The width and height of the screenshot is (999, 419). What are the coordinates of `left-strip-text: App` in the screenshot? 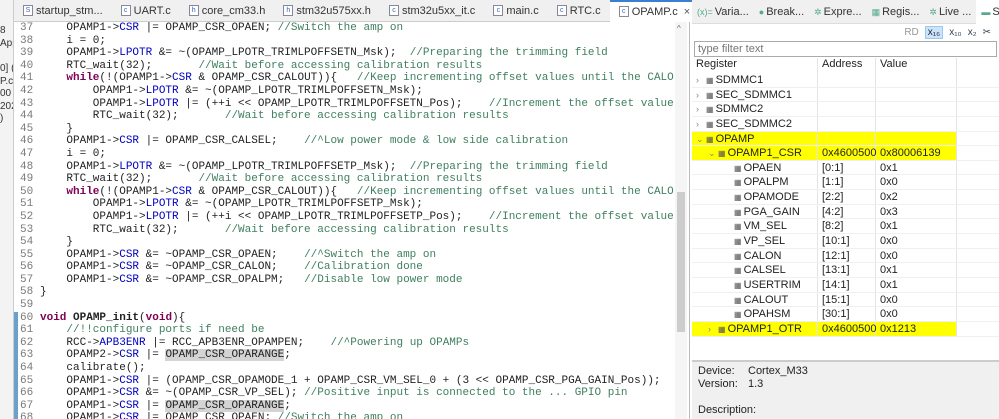 It's located at (6, 43).